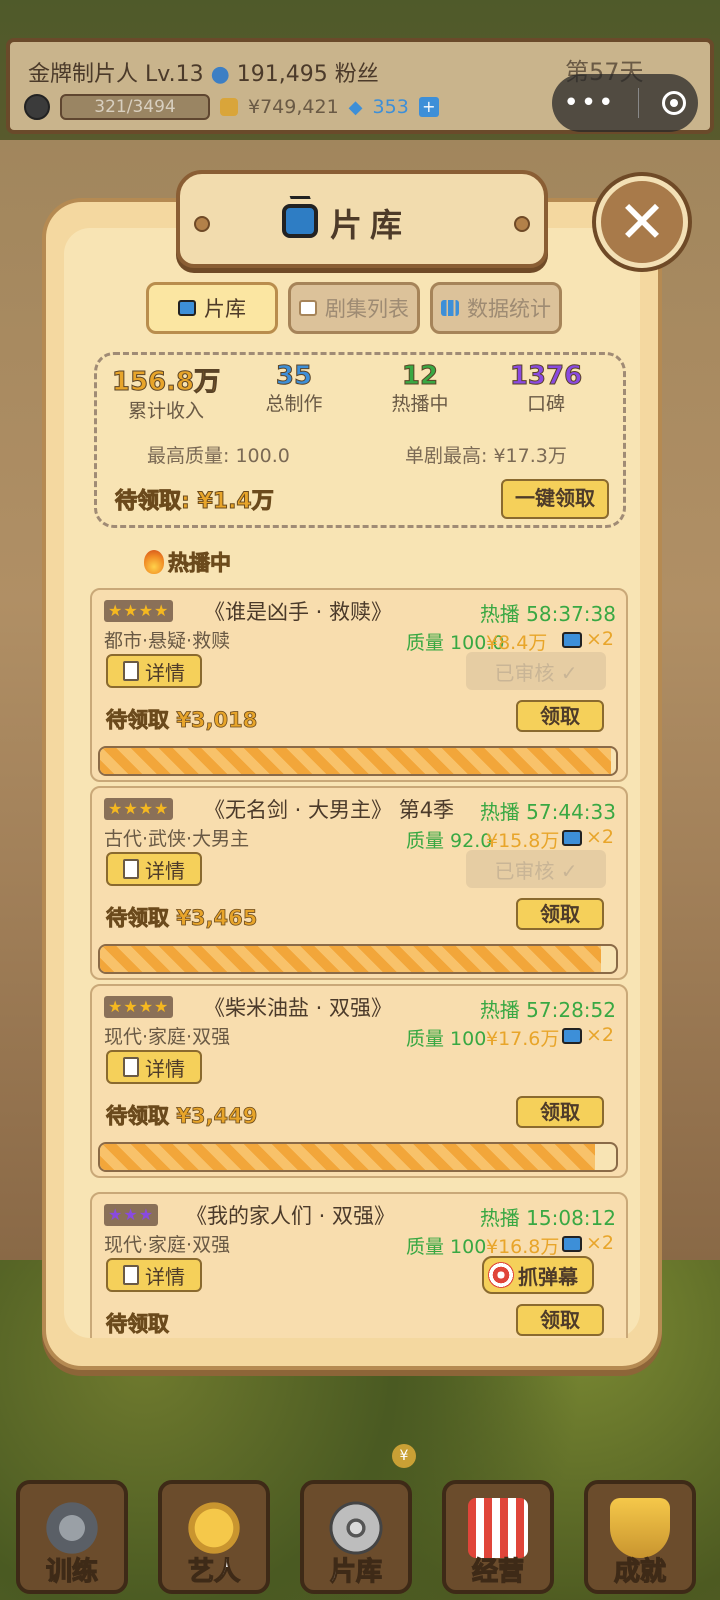  I want to click on show-quality: 质量 100, so click(446, 1247).